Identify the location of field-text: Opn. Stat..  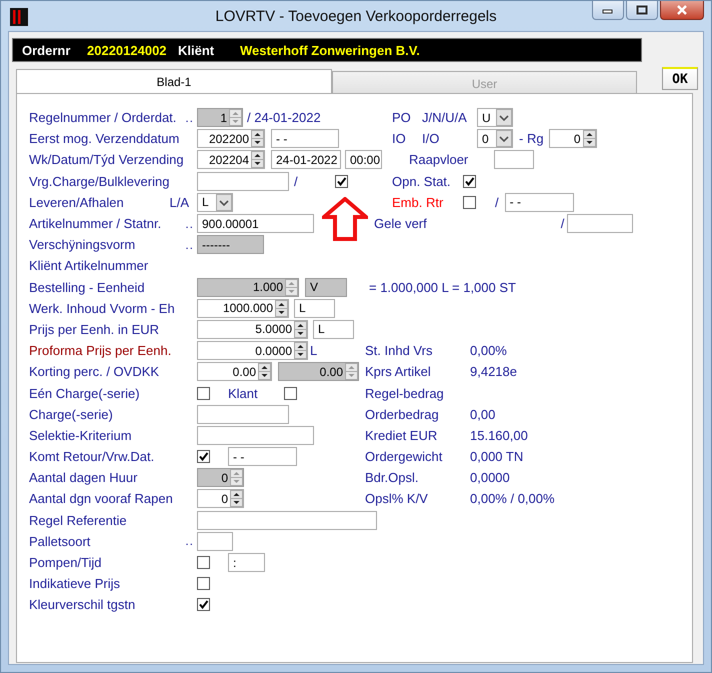
(422, 181).